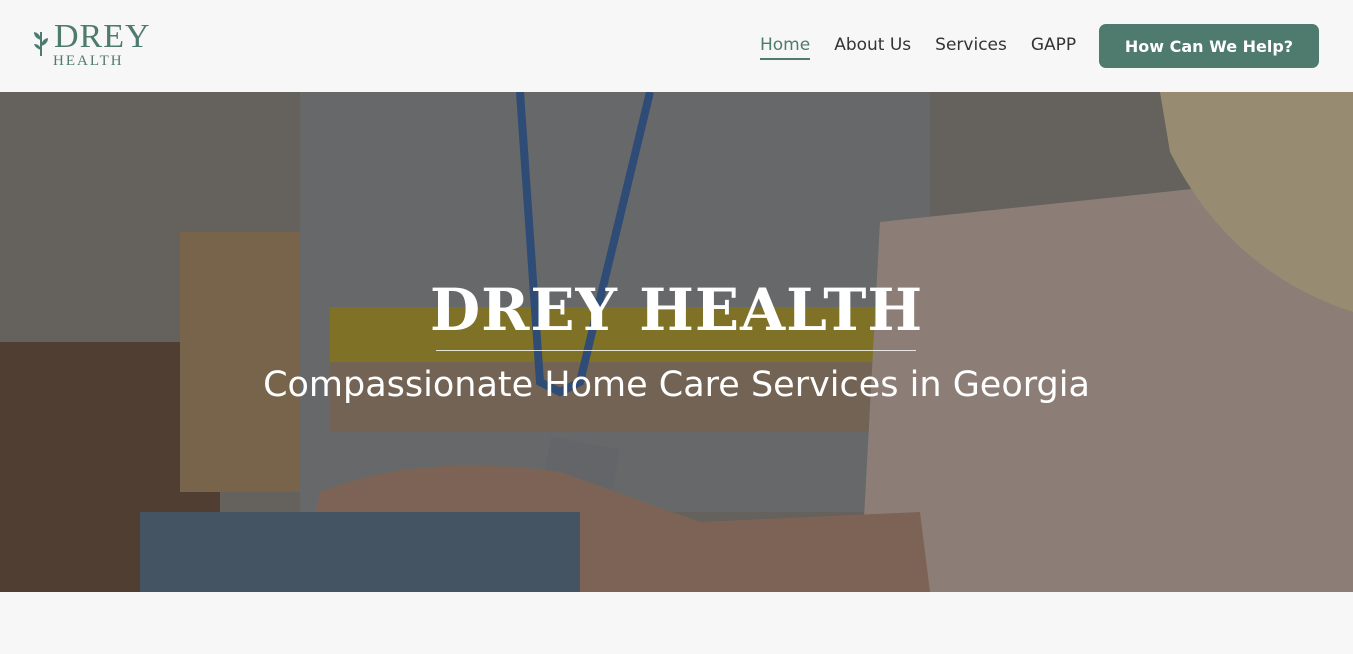 The width and height of the screenshot is (1353, 654). What do you see at coordinates (102, 36) in the screenshot?
I see `brand-name: DREY` at bounding box center [102, 36].